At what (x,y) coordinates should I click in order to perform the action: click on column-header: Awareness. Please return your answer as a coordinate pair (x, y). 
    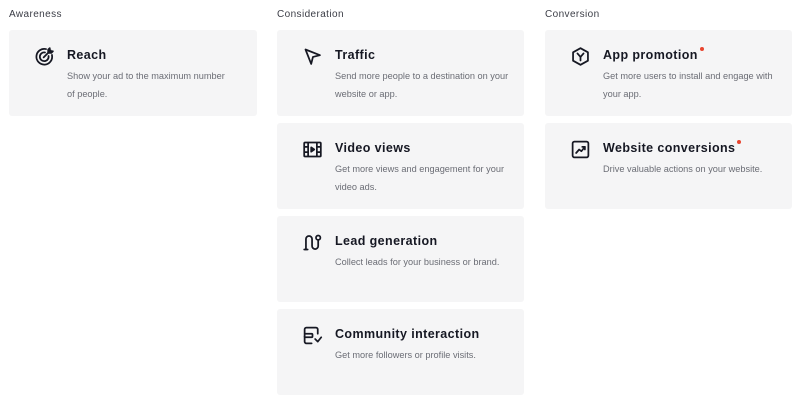
    Looking at the image, I should click on (35, 14).